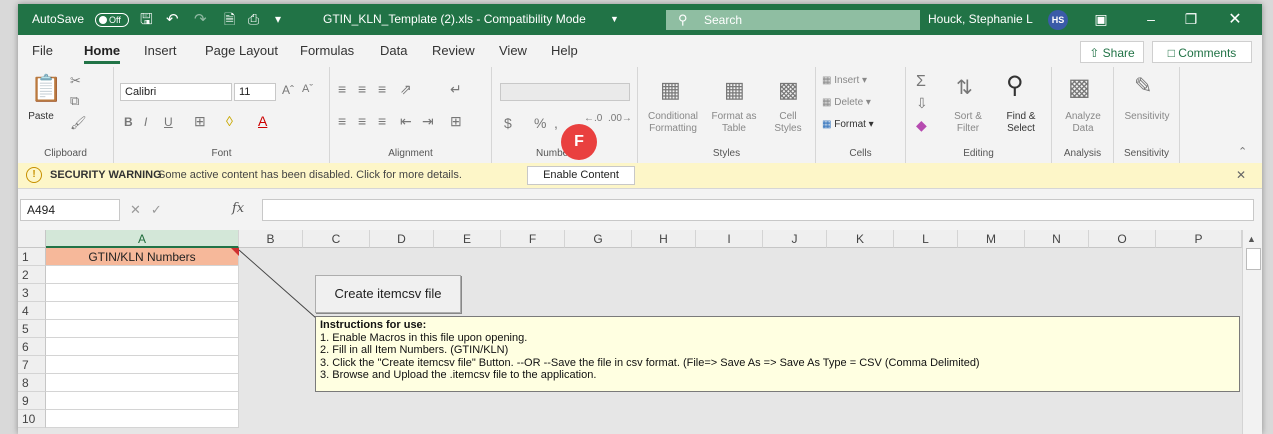  I want to click on analyze-data-label: Analyze Data, so click(1083, 123).